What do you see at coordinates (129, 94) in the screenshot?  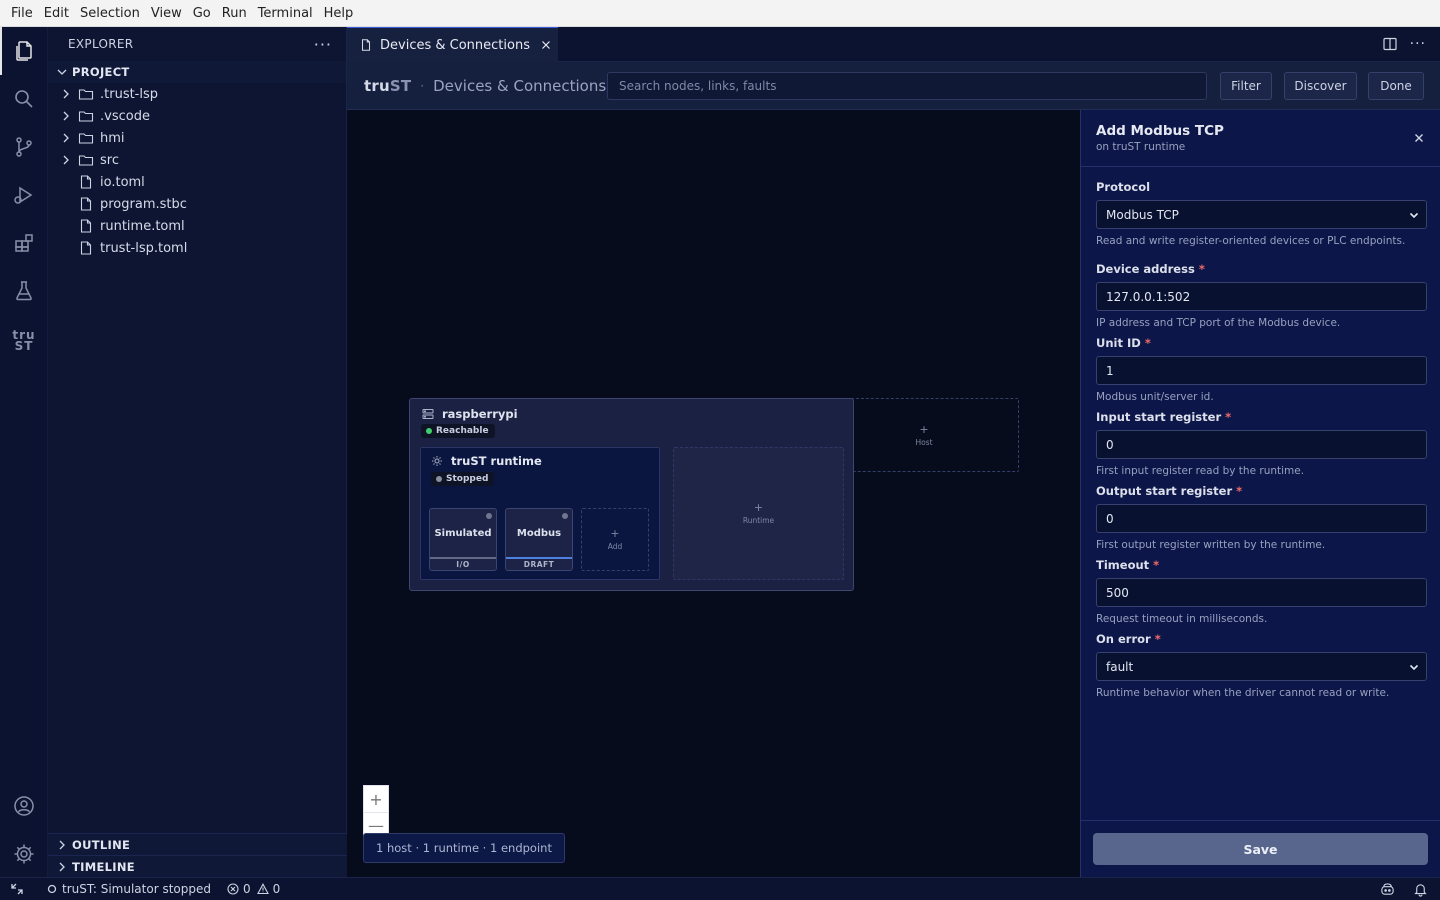 I see `tree-folder-label: .trust-lsp` at bounding box center [129, 94].